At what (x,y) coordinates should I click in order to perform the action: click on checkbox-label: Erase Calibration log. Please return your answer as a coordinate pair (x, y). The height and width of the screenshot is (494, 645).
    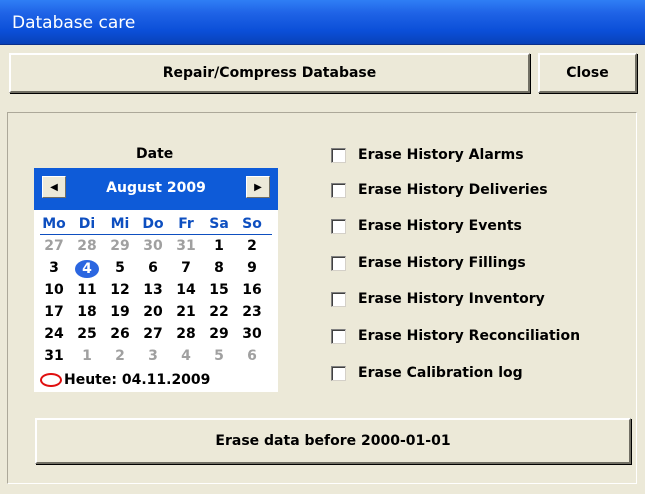
    Looking at the image, I should click on (440, 373).